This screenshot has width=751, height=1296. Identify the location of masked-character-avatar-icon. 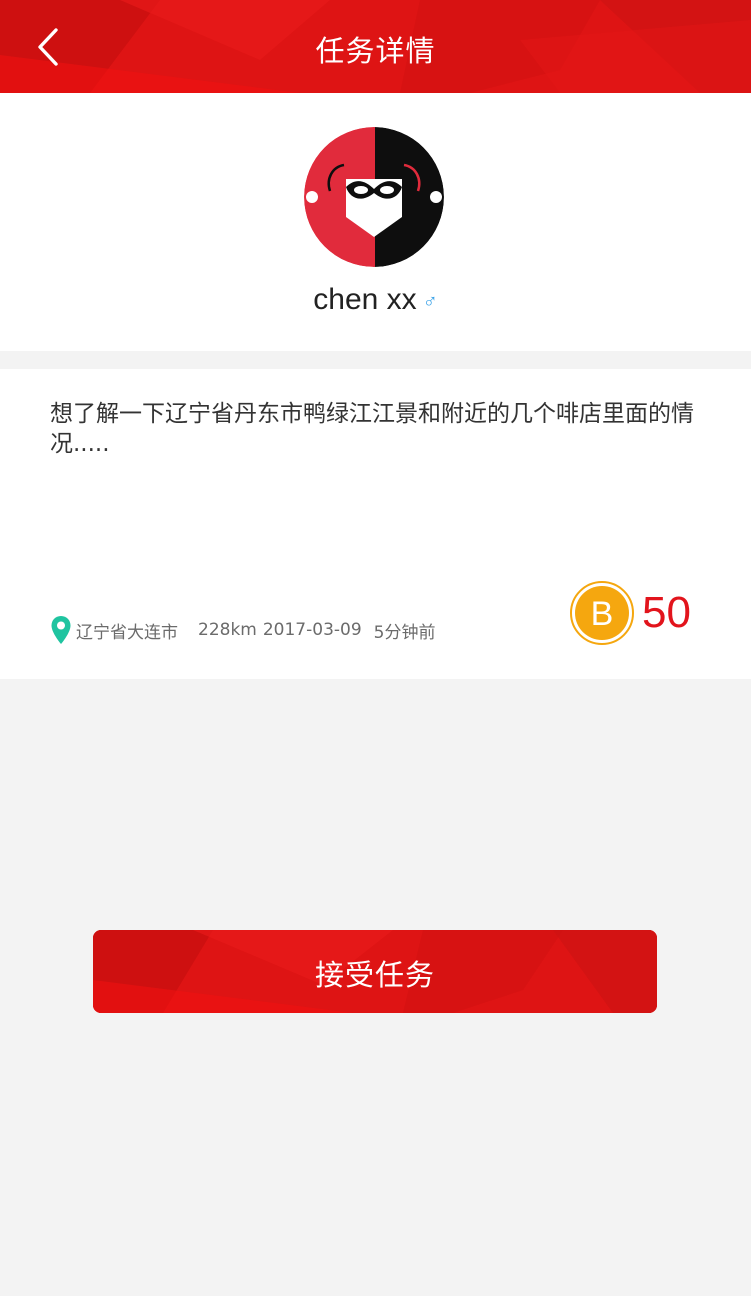
(374, 197).